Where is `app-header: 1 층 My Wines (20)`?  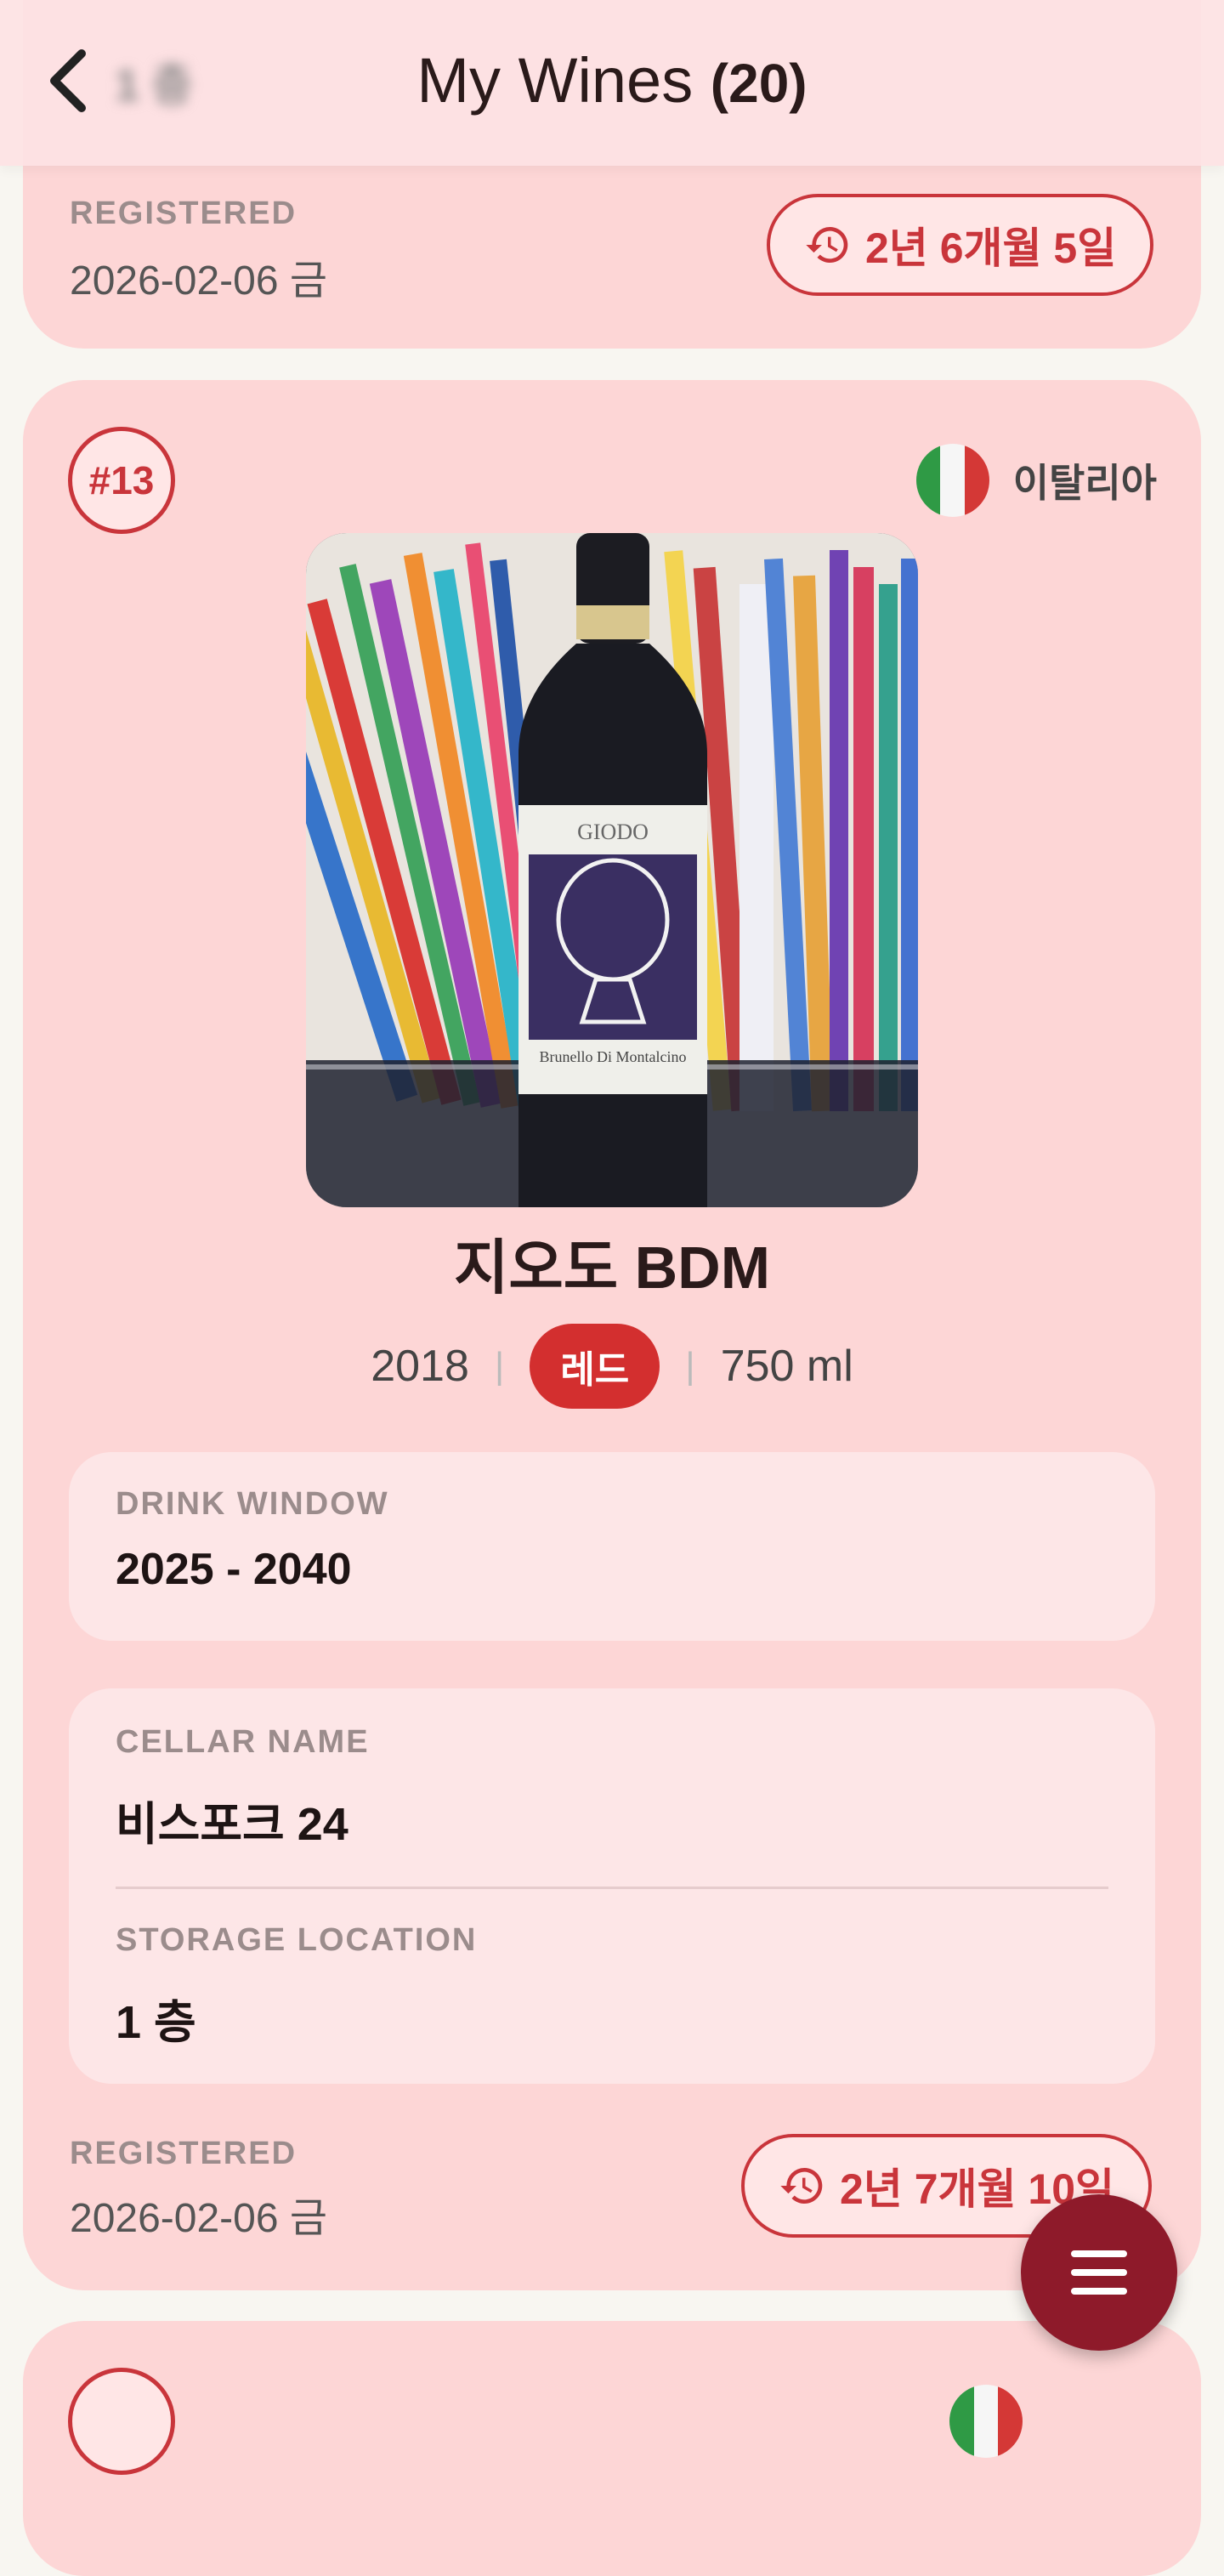
app-header: 1 층 My Wines (20) is located at coordinates (612, 83).